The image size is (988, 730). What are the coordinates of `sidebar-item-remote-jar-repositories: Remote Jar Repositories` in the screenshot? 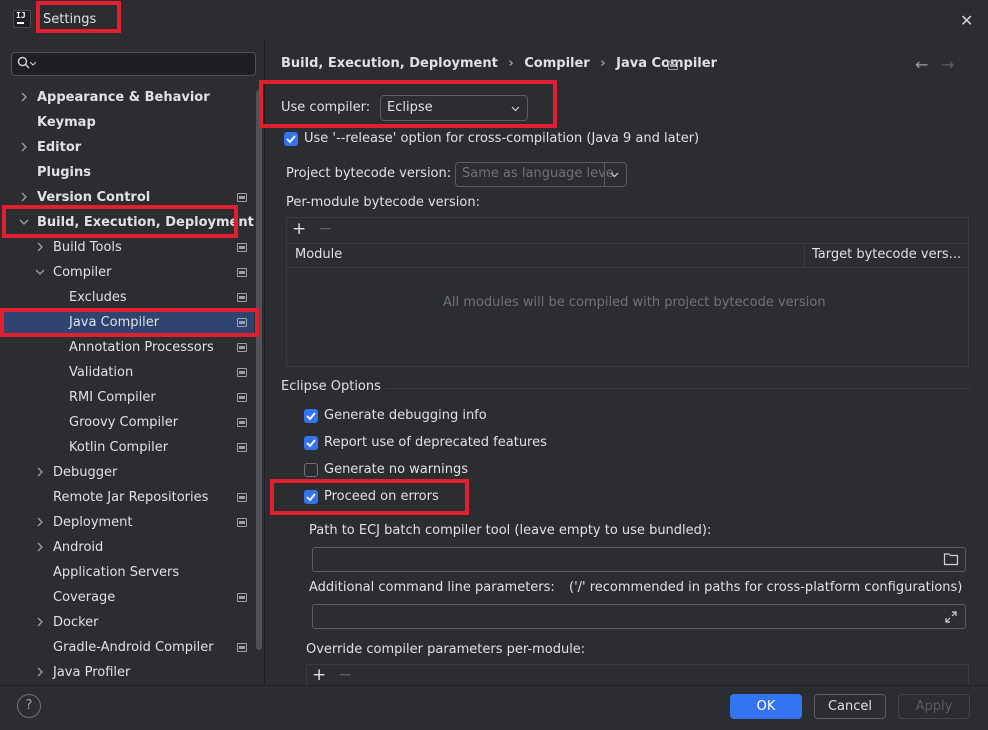 It's located at (130, 497).